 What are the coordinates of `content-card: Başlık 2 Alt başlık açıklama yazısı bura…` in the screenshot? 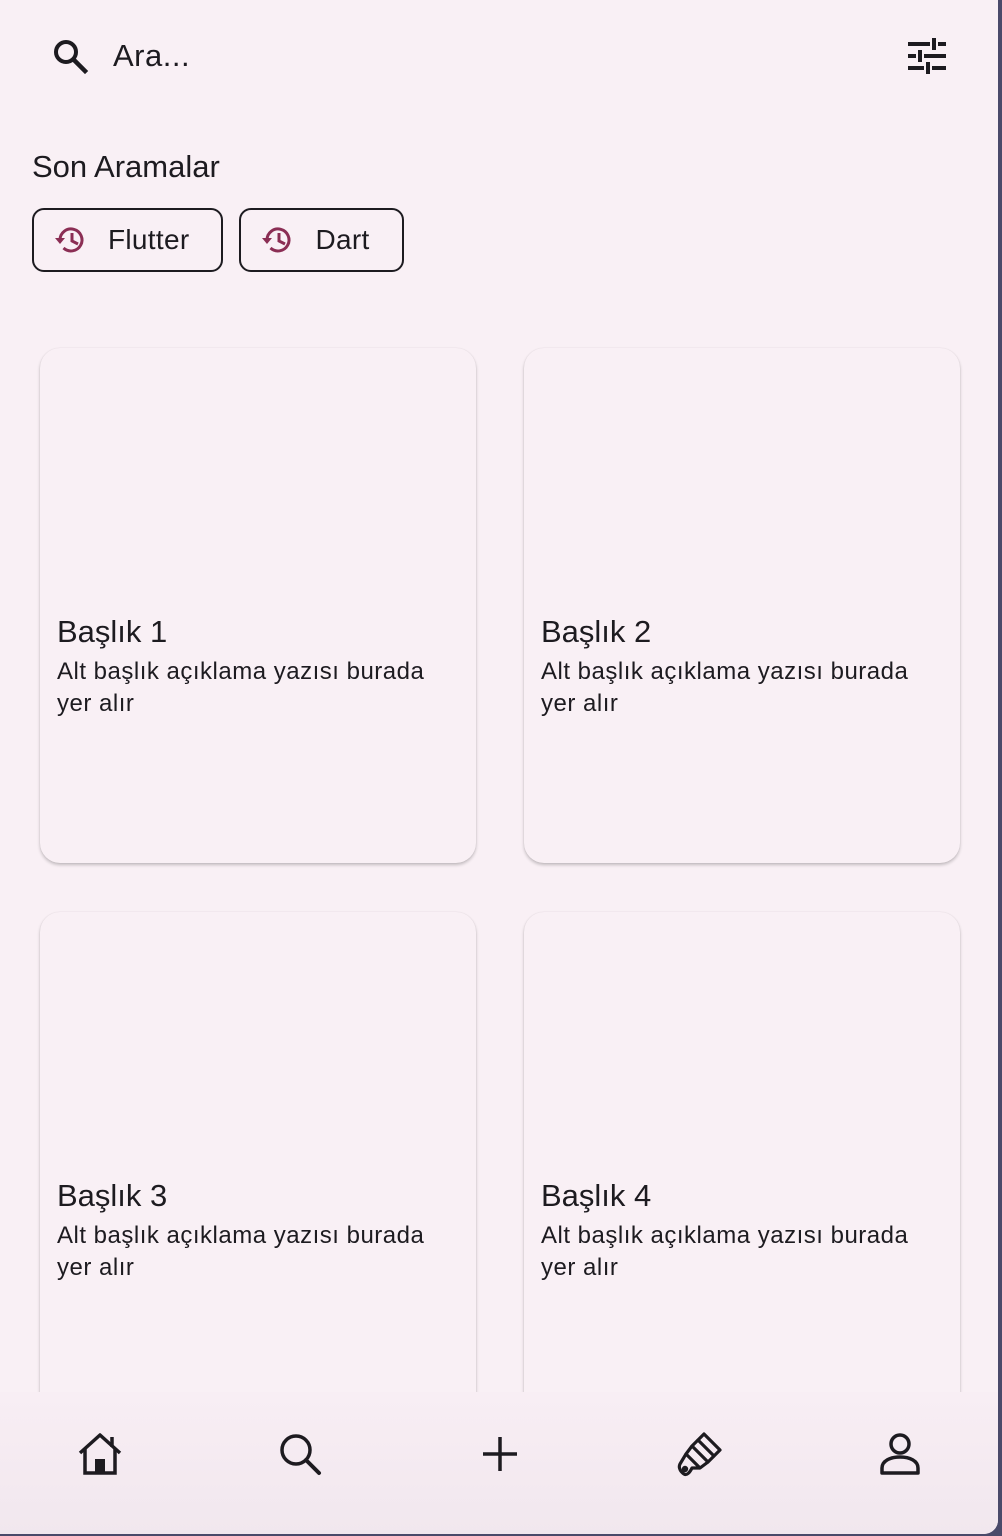 It's located at (742, 605).